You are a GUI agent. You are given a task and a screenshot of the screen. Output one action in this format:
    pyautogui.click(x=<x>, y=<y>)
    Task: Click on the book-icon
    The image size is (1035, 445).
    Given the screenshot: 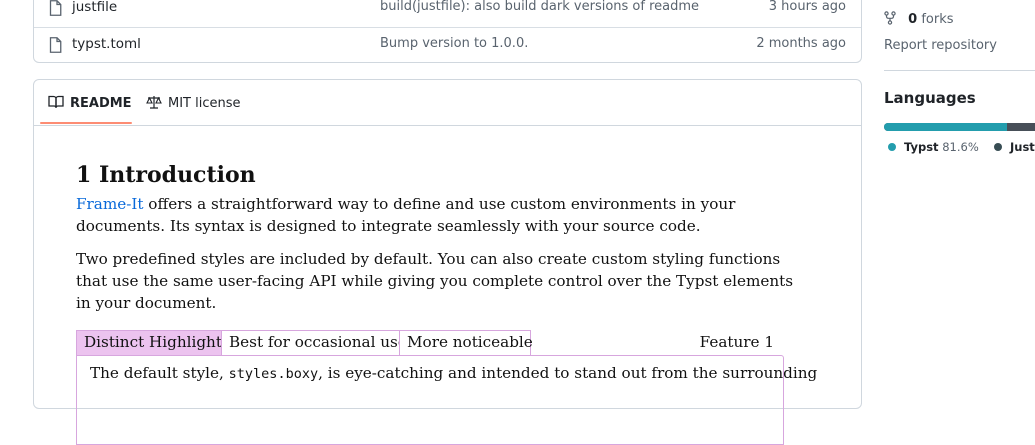 What is the action you would take?
    pyautogui.click(x=56, y=104)
    